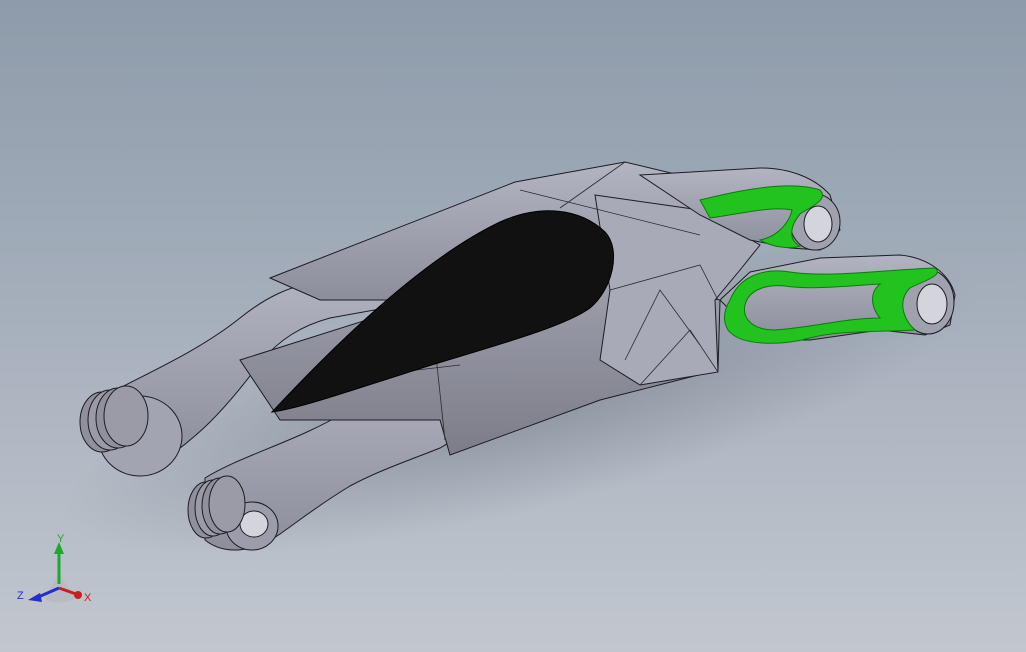 The height and width of the screenshot is (652, 1026). Describe the element at coordinates (61, 539) in the screenshot. I see `triad-y-label: Y` at that location.